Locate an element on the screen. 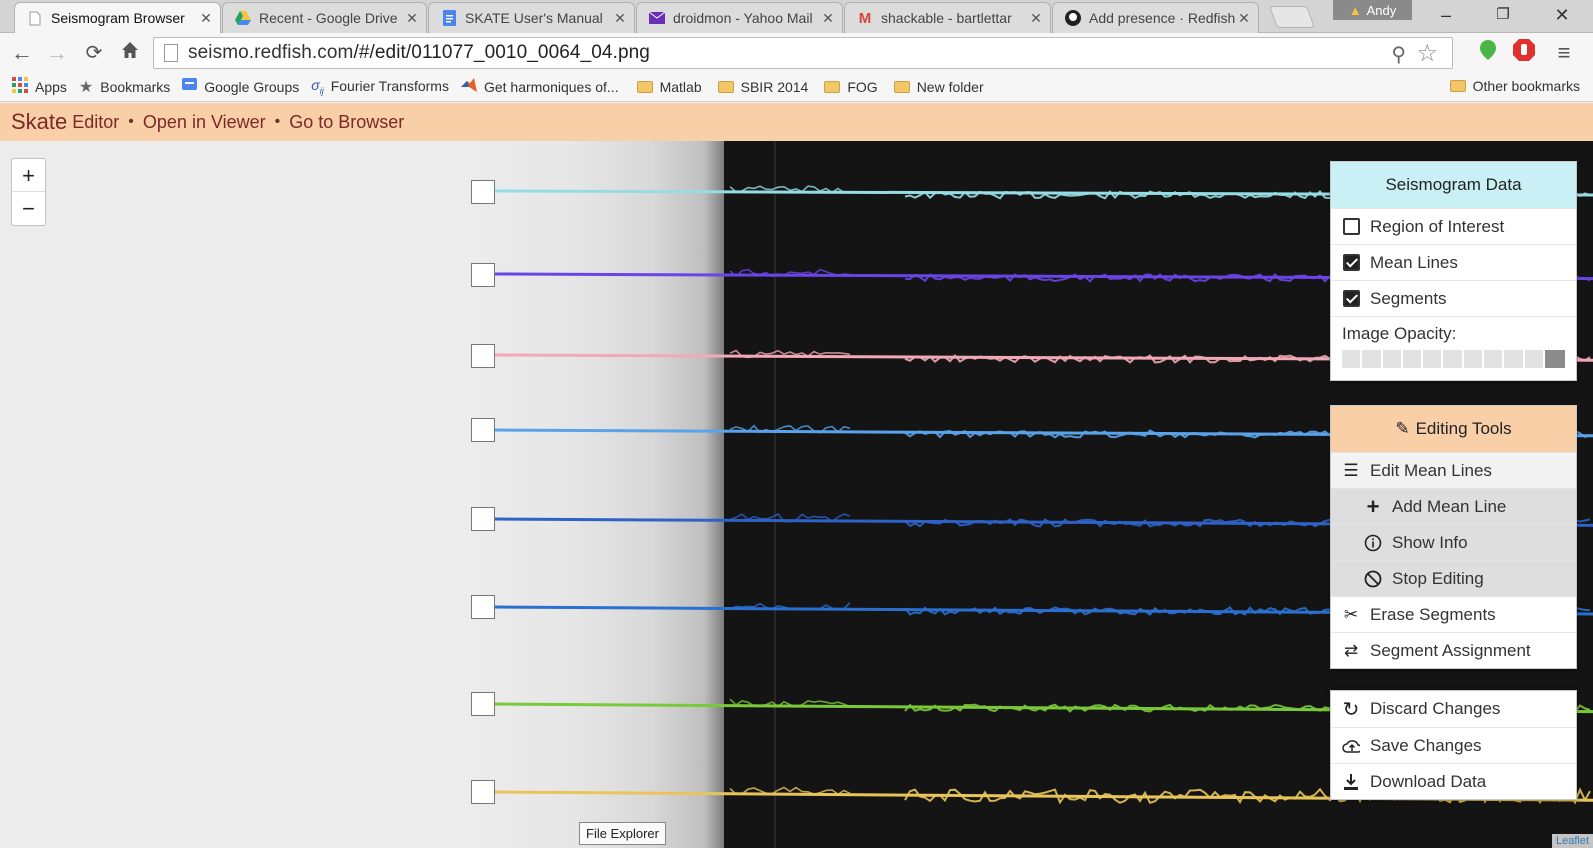 The height and width of the screenshot is (848, 1593). new-tab-button is located at coordinates (1292, 17).